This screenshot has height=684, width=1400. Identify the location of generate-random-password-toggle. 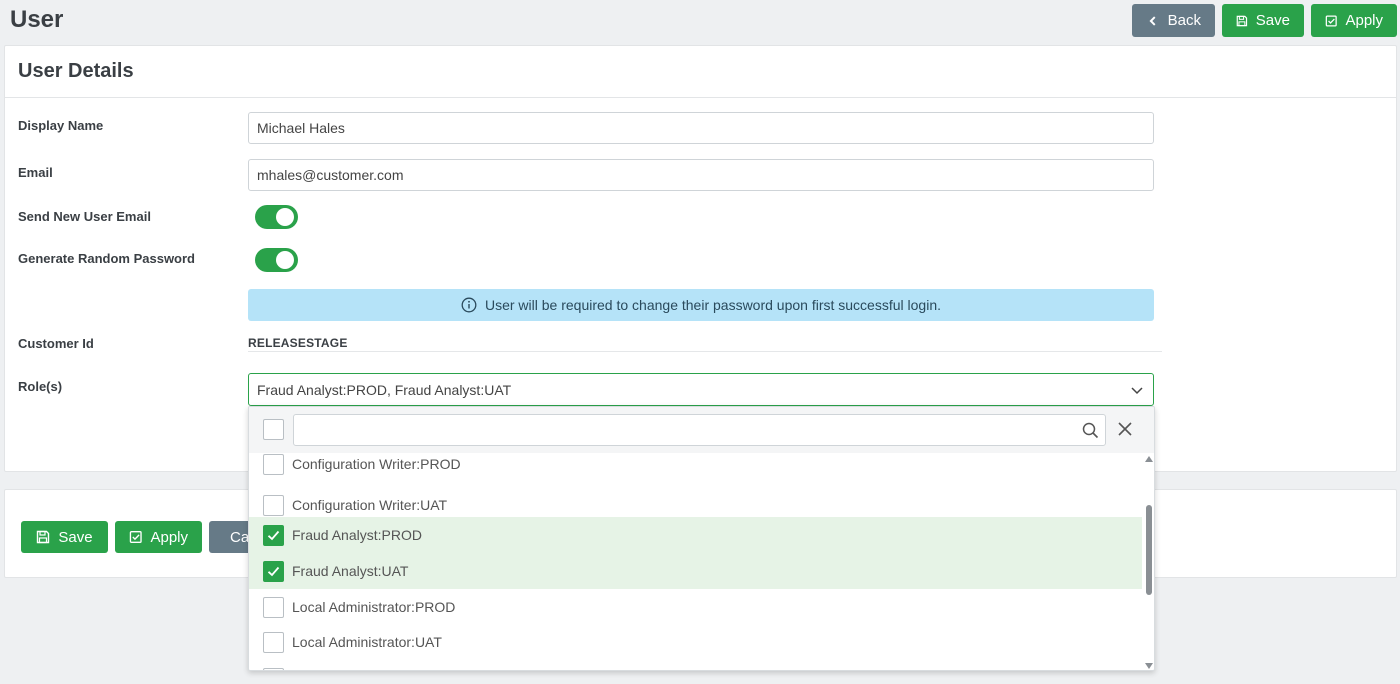
(276, 260).